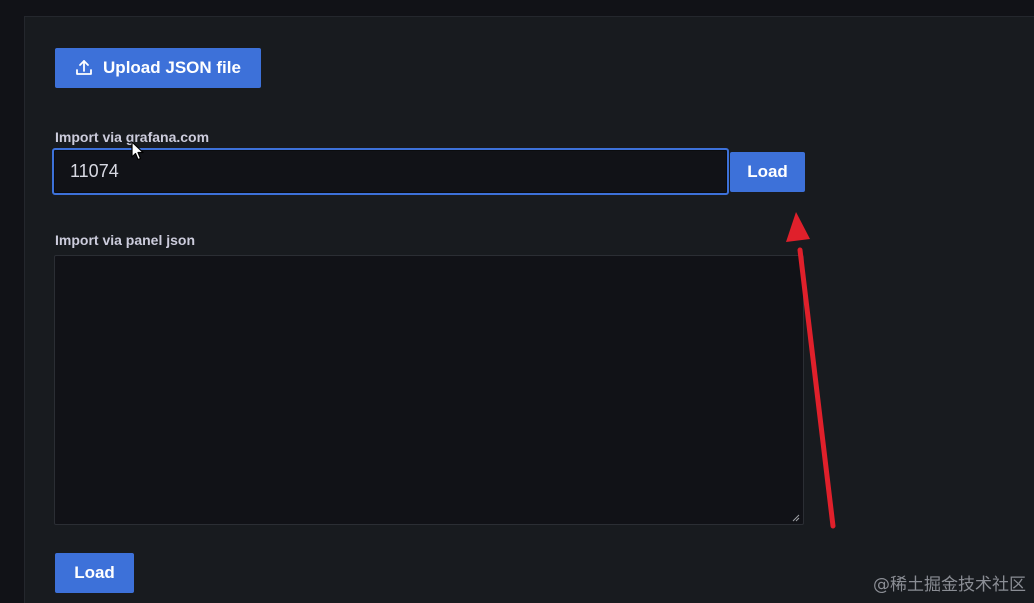 This screenshot has height=603, width=1034. Describe the element at coordinates (390, 171) in the screenshot. I see `grafana-id-input` at that location.